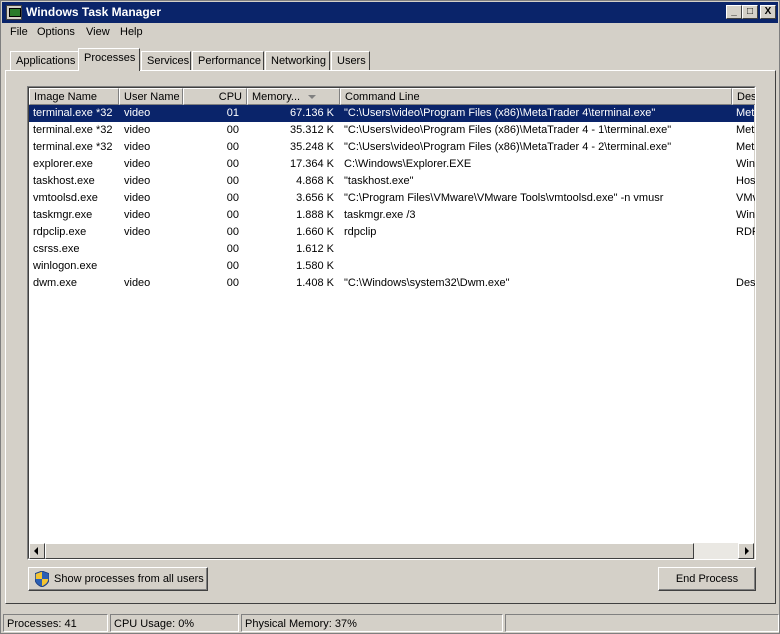 The width and height of the screenshot is (780, 634). Describe the element at coordinates (391, 266) in the screenshot. I see `table-row: winlogon.exe 00 1.580 K` at that location.